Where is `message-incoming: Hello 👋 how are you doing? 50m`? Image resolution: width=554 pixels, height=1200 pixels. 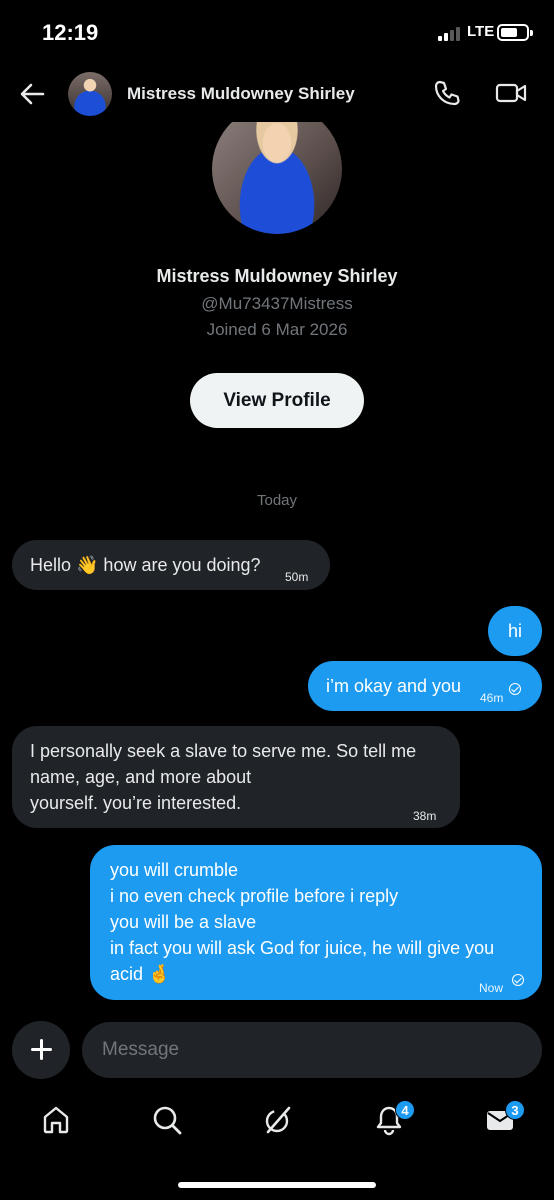 message-incoming: Hello 👋 how are you doing? 50m is located at coordinates (171, 565).